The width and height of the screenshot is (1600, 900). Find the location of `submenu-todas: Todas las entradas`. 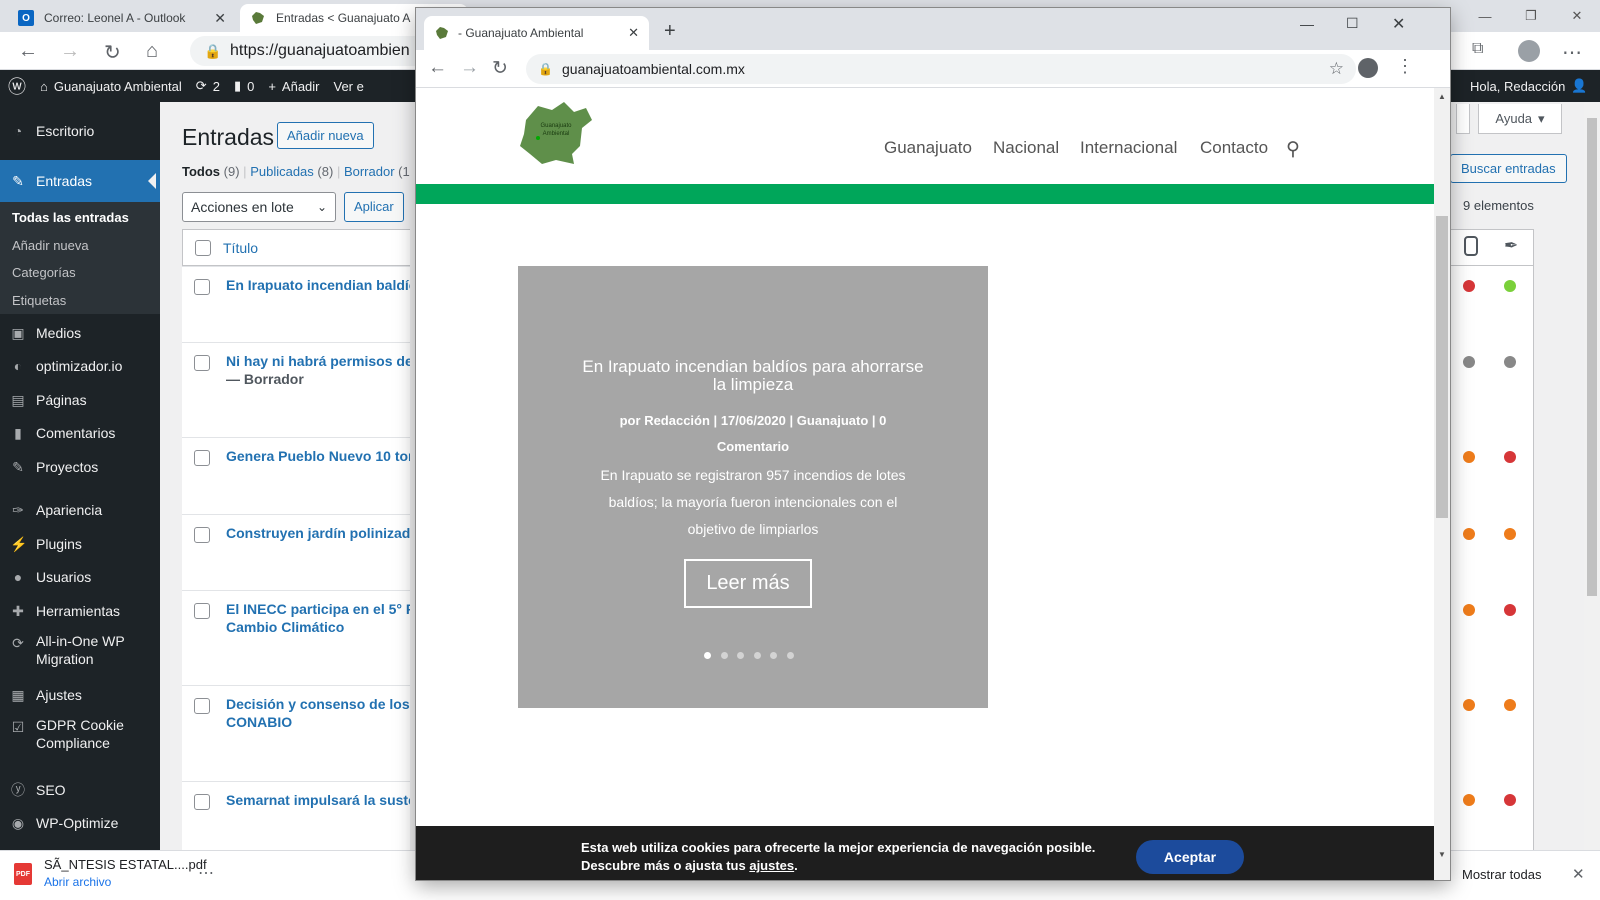

submenu-todas: Todas las entradas is located at coordinates (70, 217).